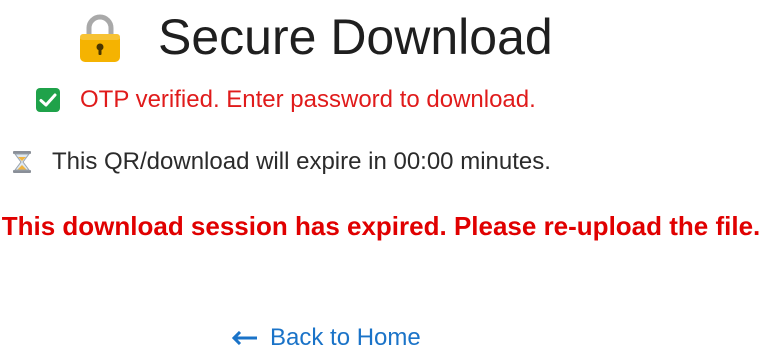 The height and width of the screenshot is (354, 762). I want to click on arrow-left-icon, so click(244, 338).